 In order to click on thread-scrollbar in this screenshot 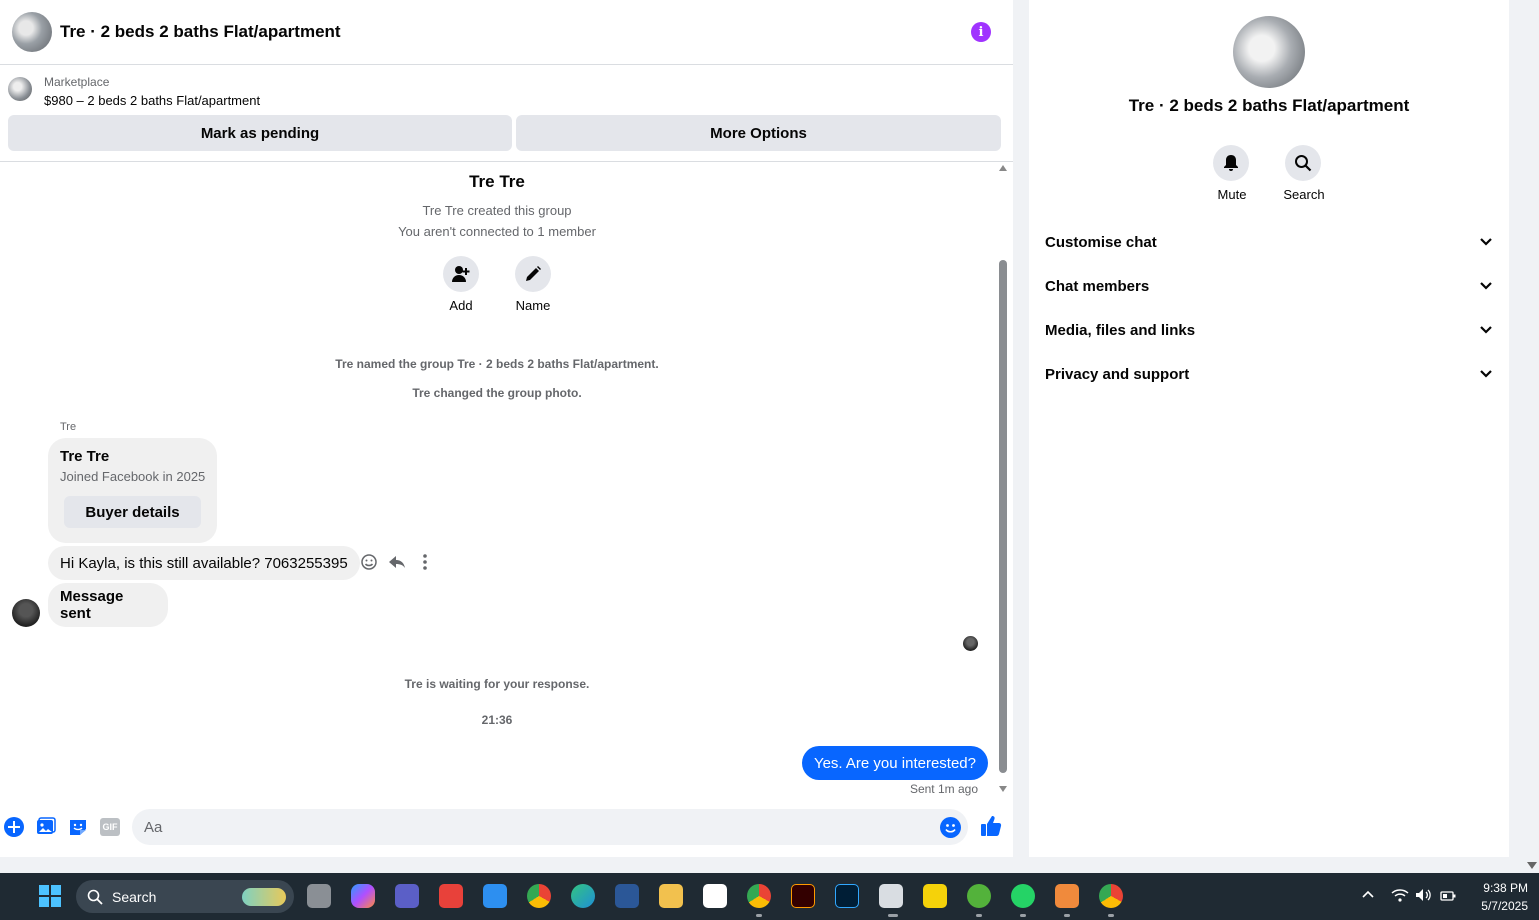, I will do `click(1003, 480)`.